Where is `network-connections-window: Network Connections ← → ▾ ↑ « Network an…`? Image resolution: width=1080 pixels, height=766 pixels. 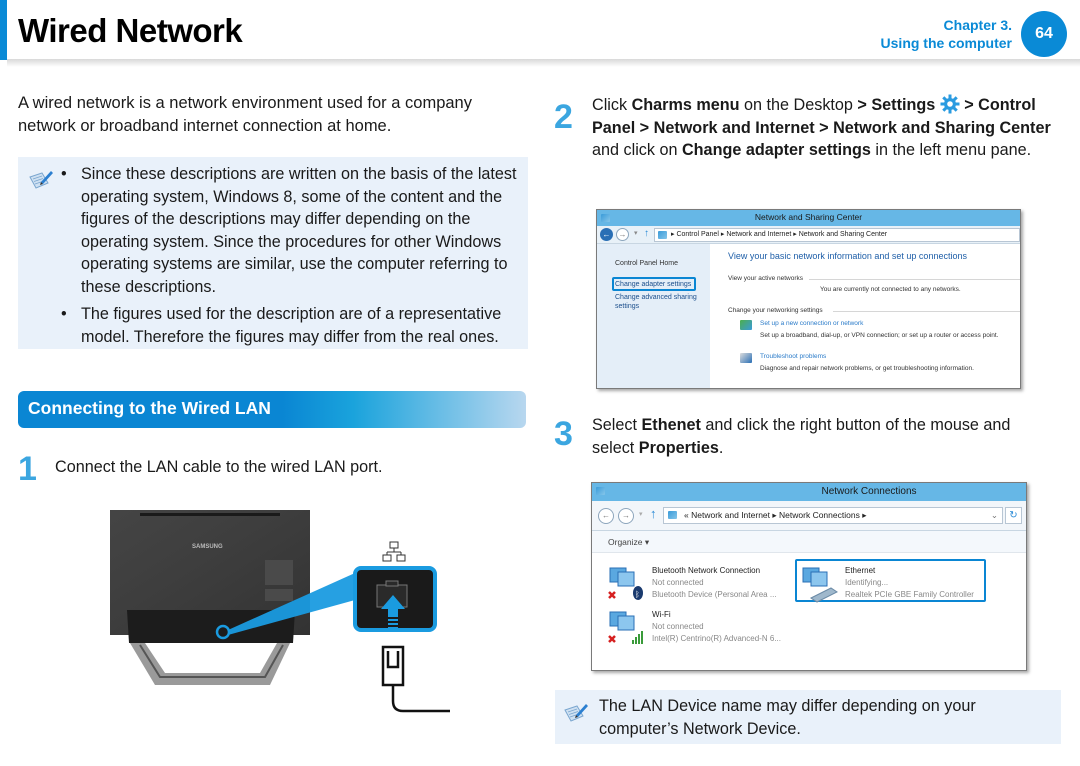 network-connections-window: Network Connections ← → ▾ ↑ « Network an… is located at coordinates (809, 576).